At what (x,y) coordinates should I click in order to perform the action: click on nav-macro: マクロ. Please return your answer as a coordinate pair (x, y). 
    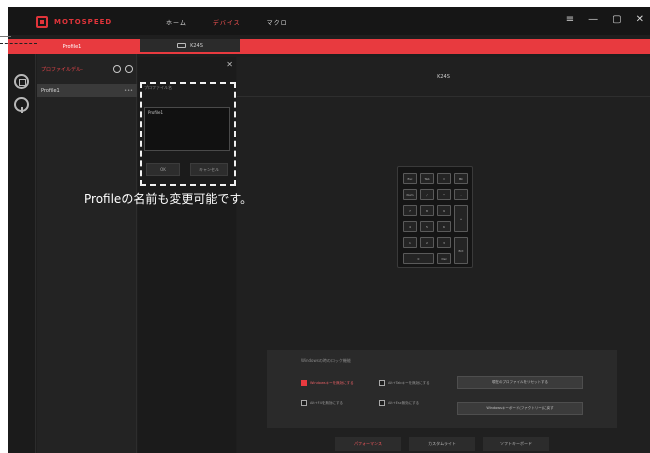
    Looking at the image, I should click on (277, 22).